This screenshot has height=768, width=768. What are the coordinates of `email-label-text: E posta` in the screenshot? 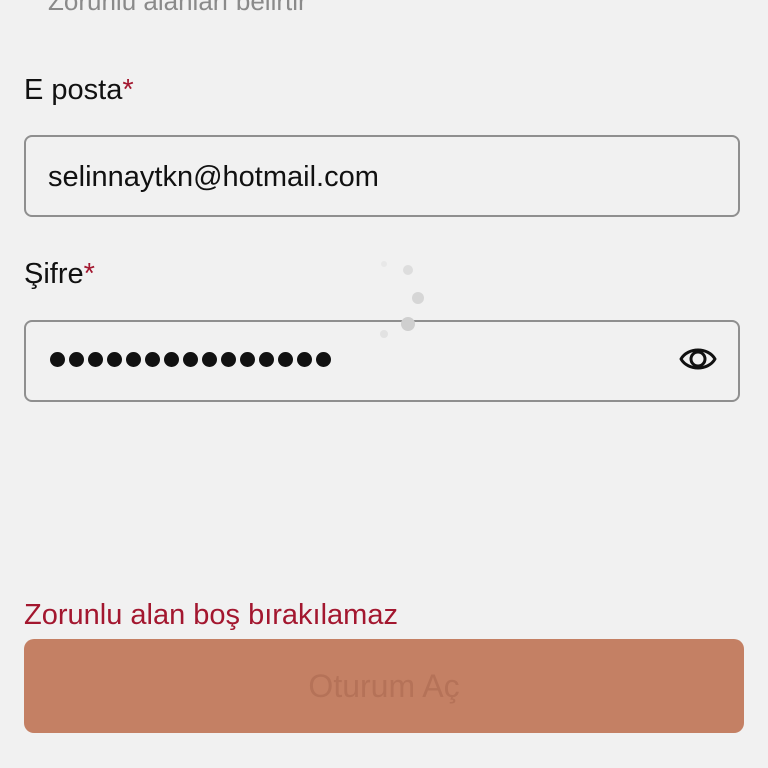 It's located at (73, 90).